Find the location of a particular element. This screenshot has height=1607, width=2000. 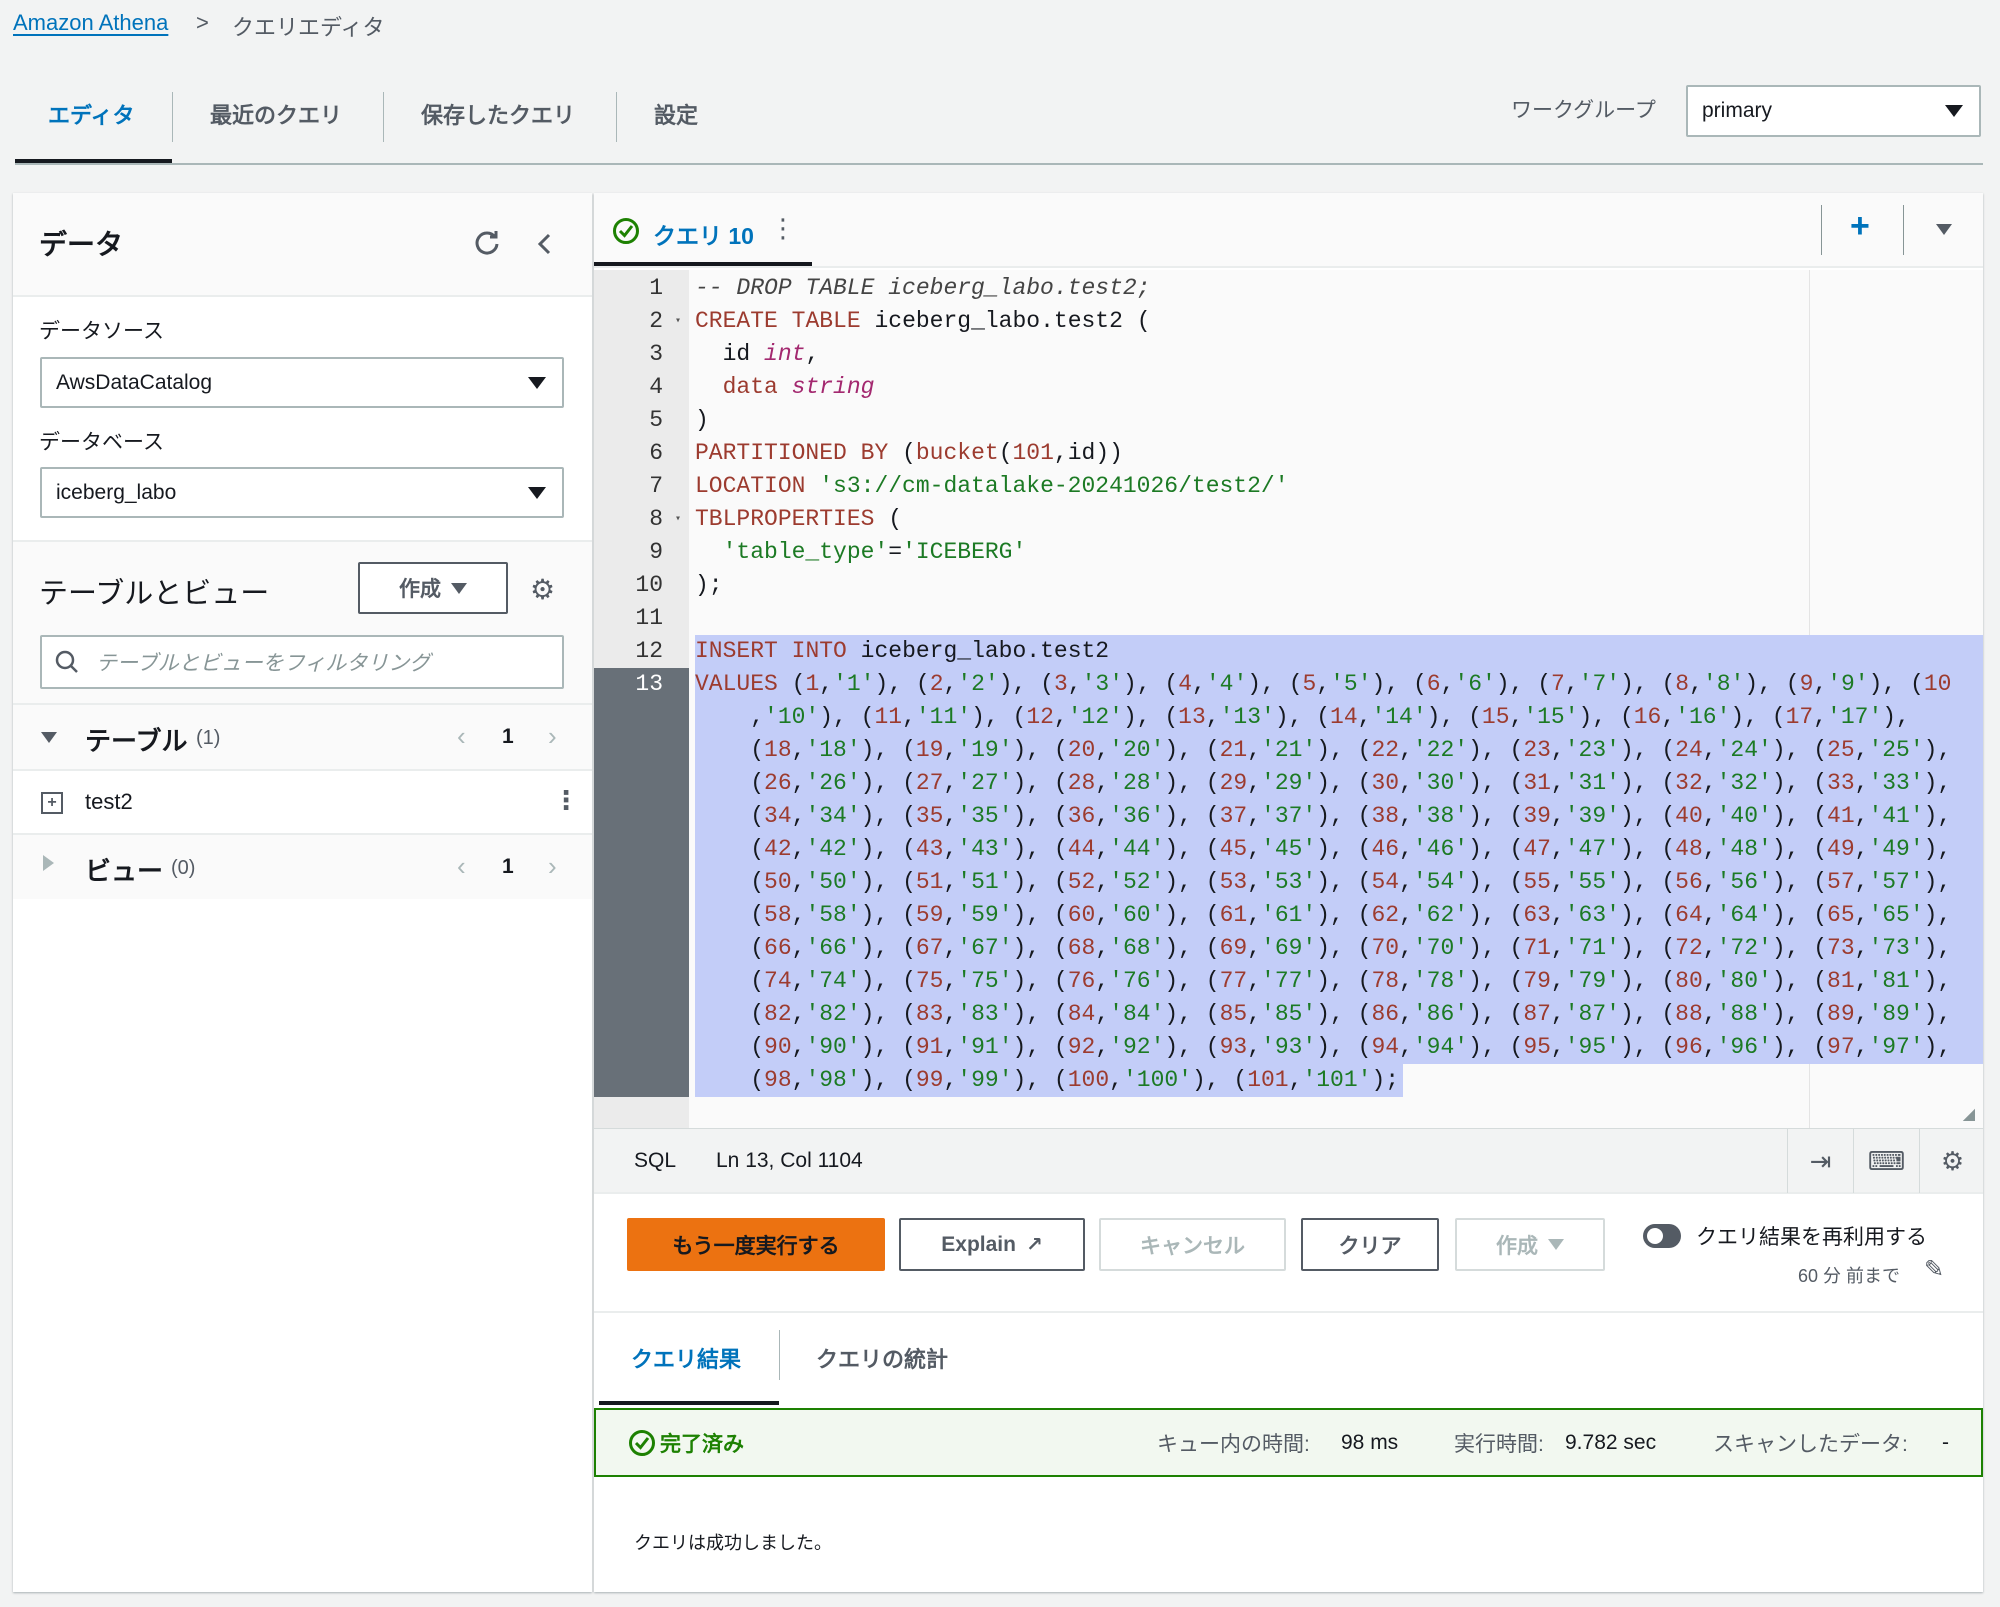

table-item-test2: + test2 ⋮ is located at coordinates (302, 802).